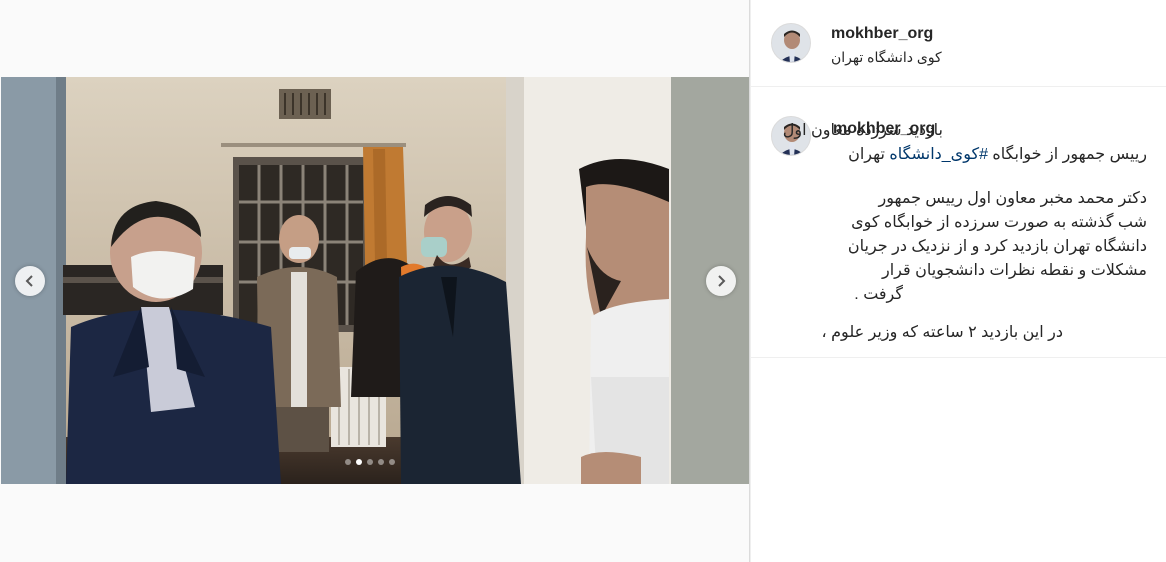 The height and width of the screenshot is (562, 1166). I want to click on post-location: کوی دانشگاه تهران, so click(886, 57).